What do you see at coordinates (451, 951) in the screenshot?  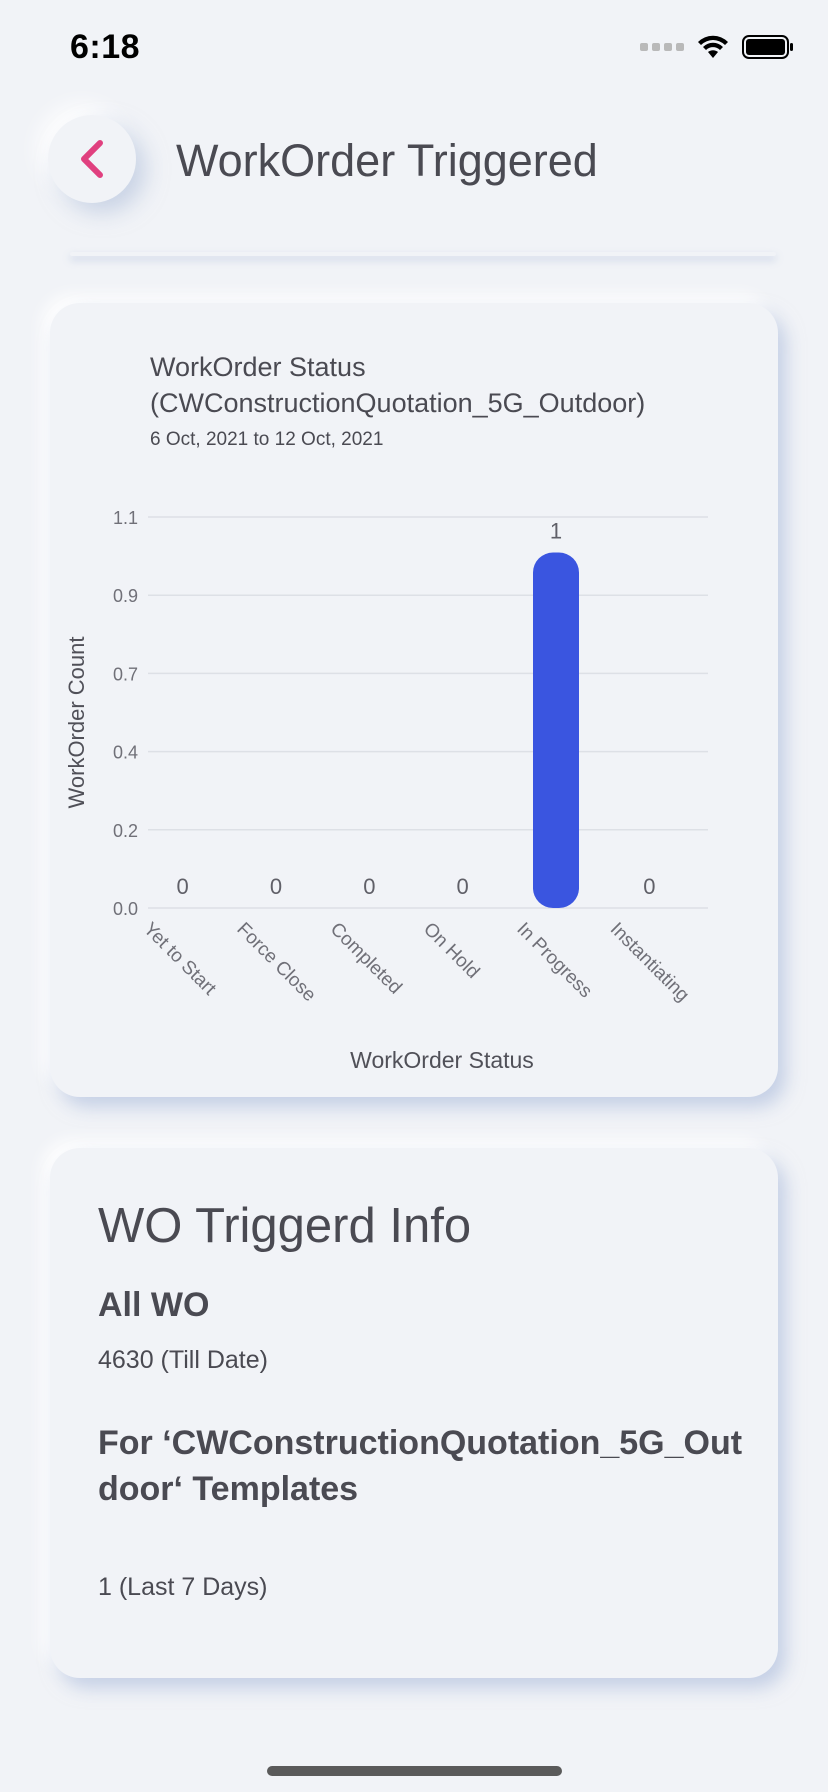 I see `x-tick-label: On Hold` at bounding box center [451, 951].